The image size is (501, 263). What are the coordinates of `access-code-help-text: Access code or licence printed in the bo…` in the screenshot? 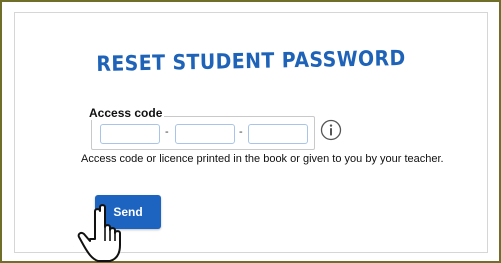 It's located at (262, 159).